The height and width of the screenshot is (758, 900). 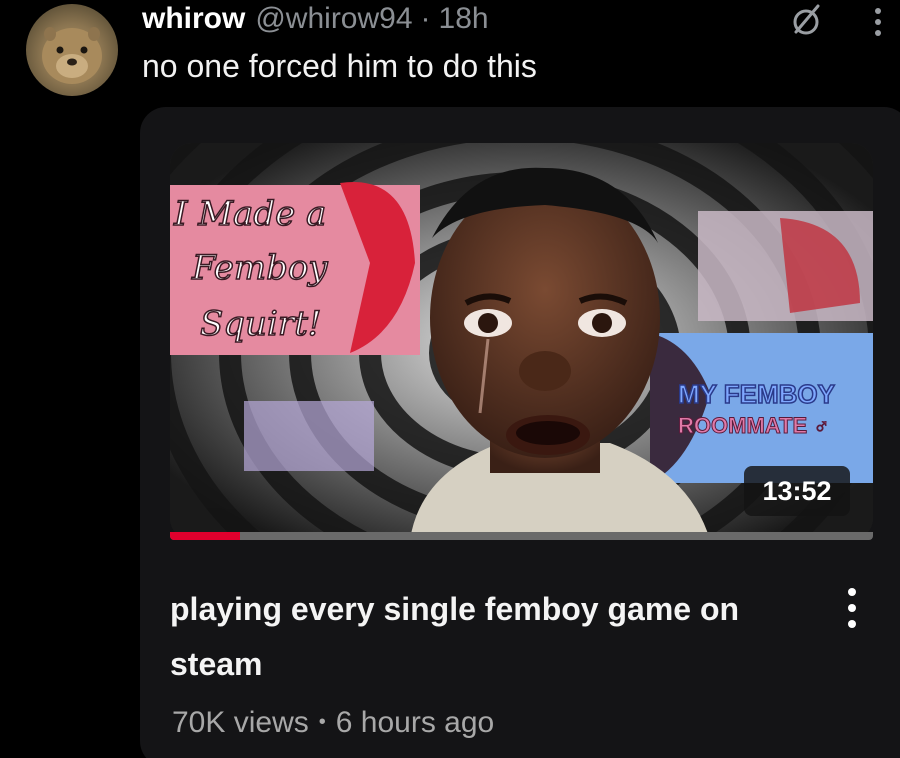 I want to click on left-card-line-3: Squirt!, so click(x=260, y=324).